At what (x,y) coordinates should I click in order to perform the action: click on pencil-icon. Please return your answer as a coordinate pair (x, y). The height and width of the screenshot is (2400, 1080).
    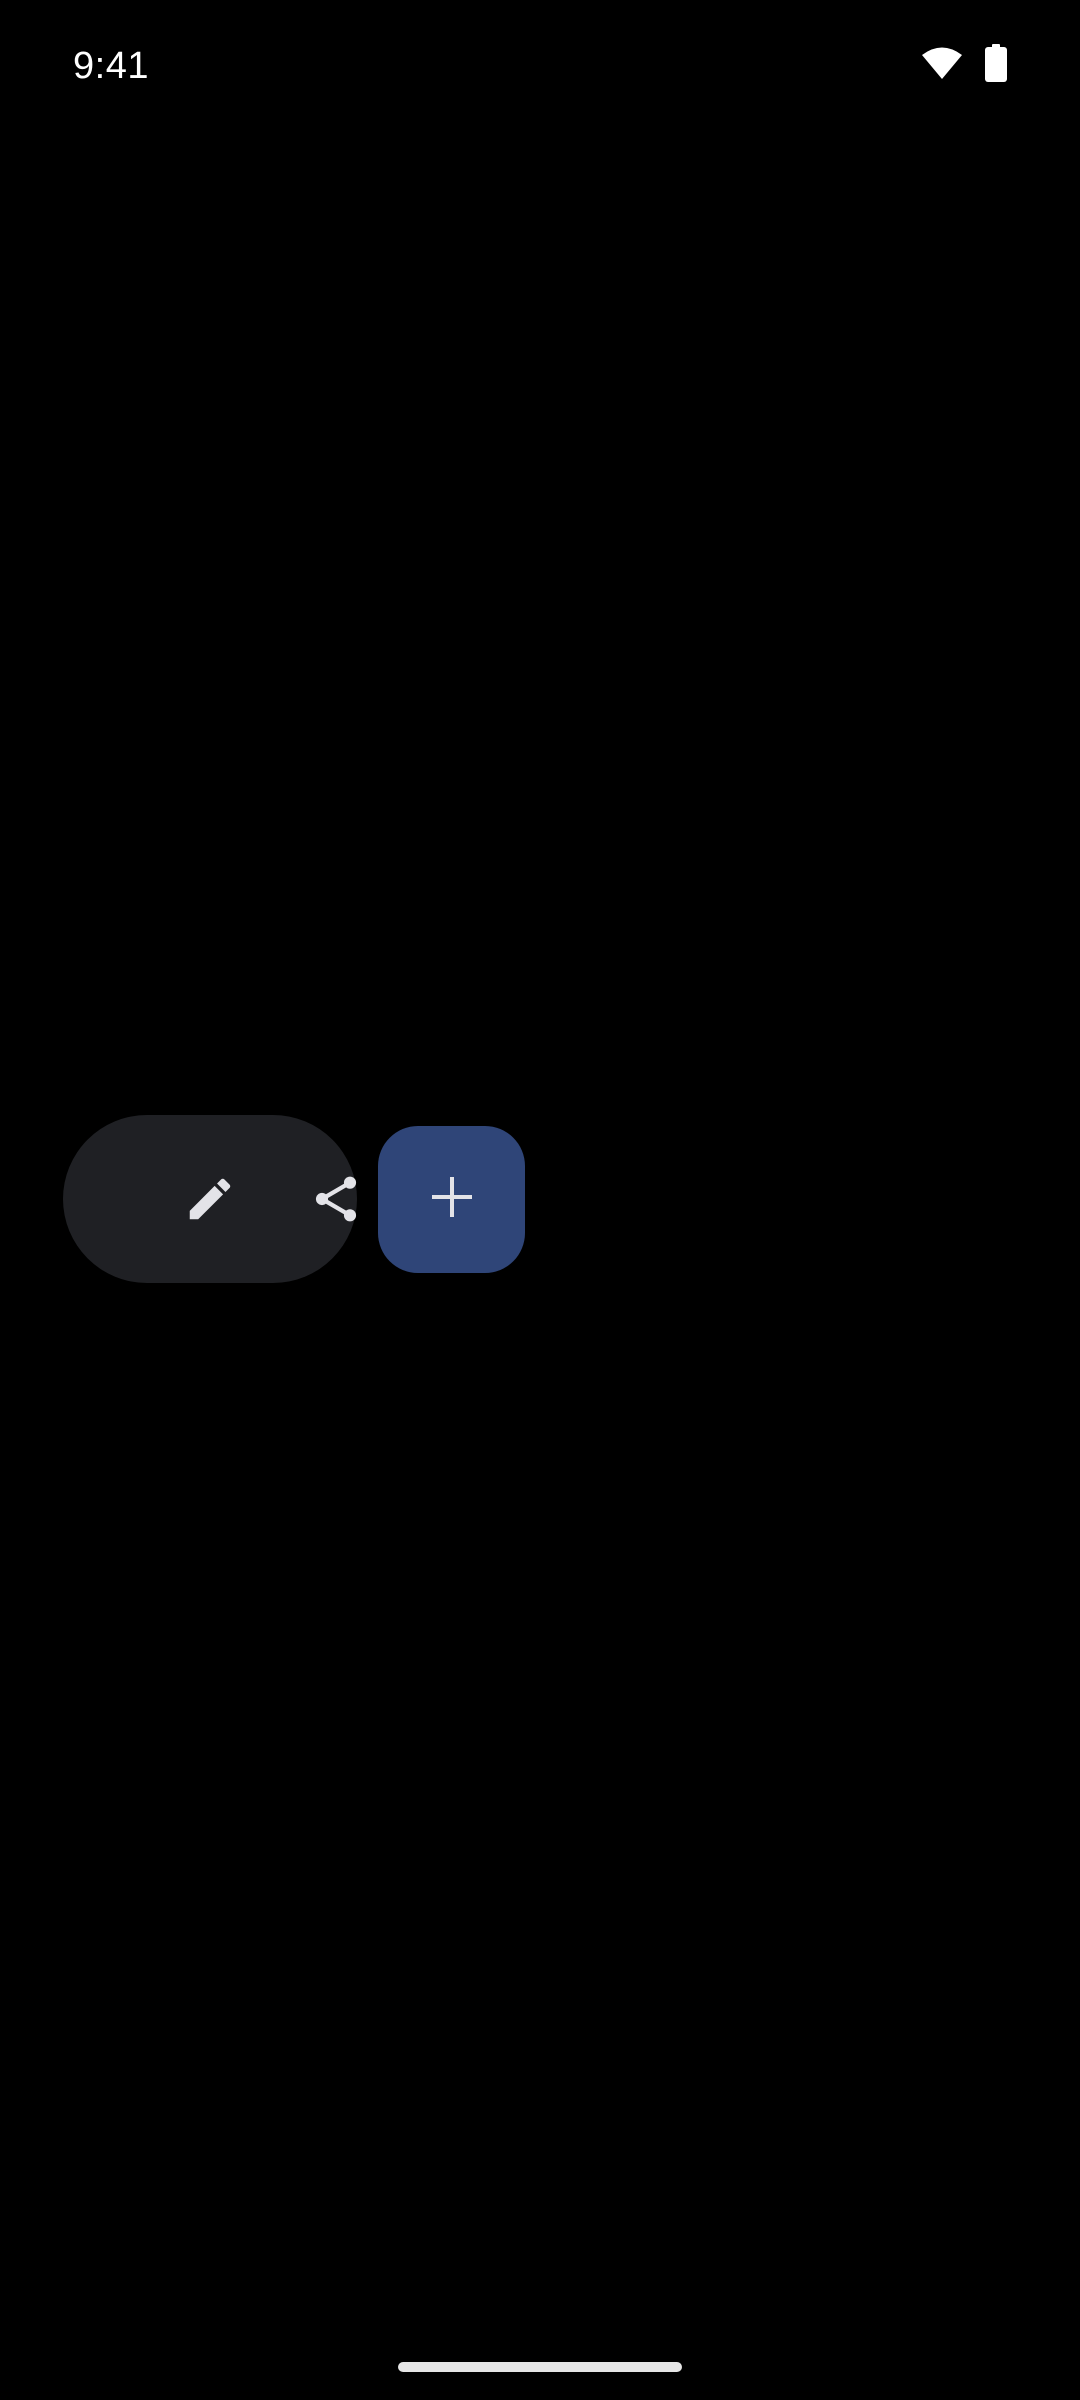
    Looking at the image, I should click on (210, 1199).